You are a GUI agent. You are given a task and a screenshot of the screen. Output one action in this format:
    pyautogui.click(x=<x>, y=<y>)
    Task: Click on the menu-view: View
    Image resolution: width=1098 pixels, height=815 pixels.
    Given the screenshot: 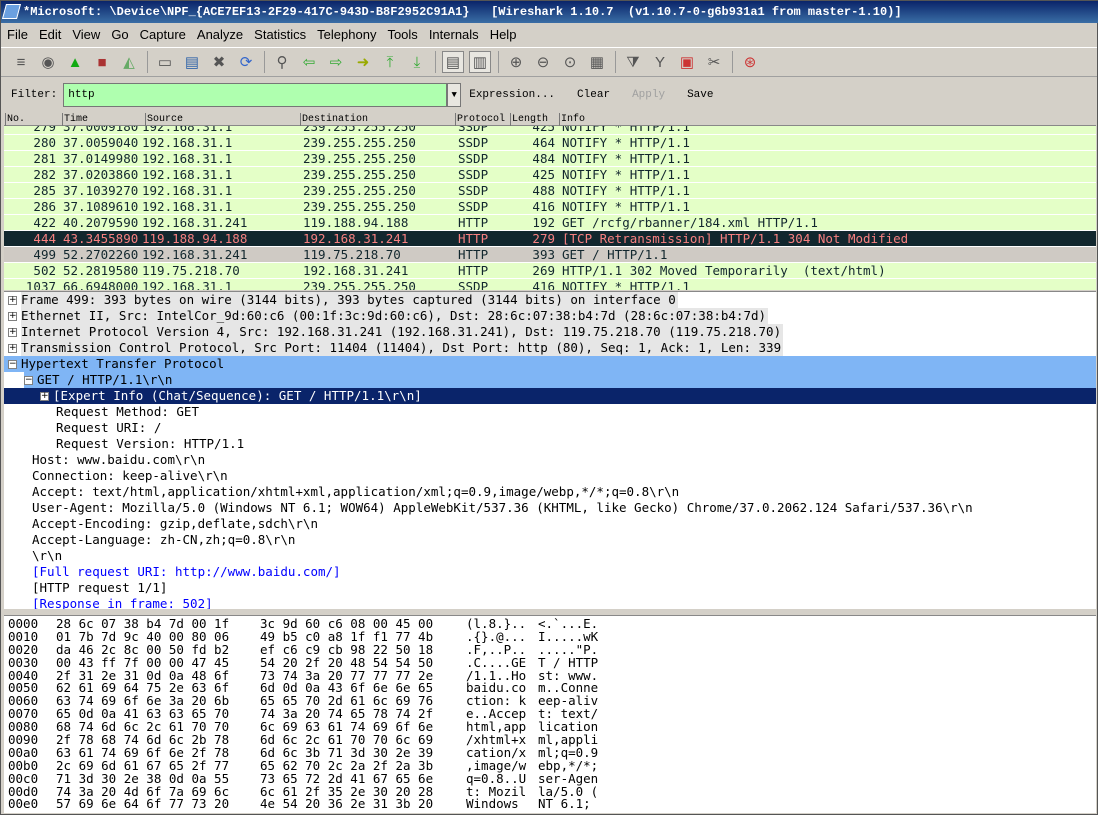 What is the action you would take?
    pyautogui.click(x=86, y=34)
    